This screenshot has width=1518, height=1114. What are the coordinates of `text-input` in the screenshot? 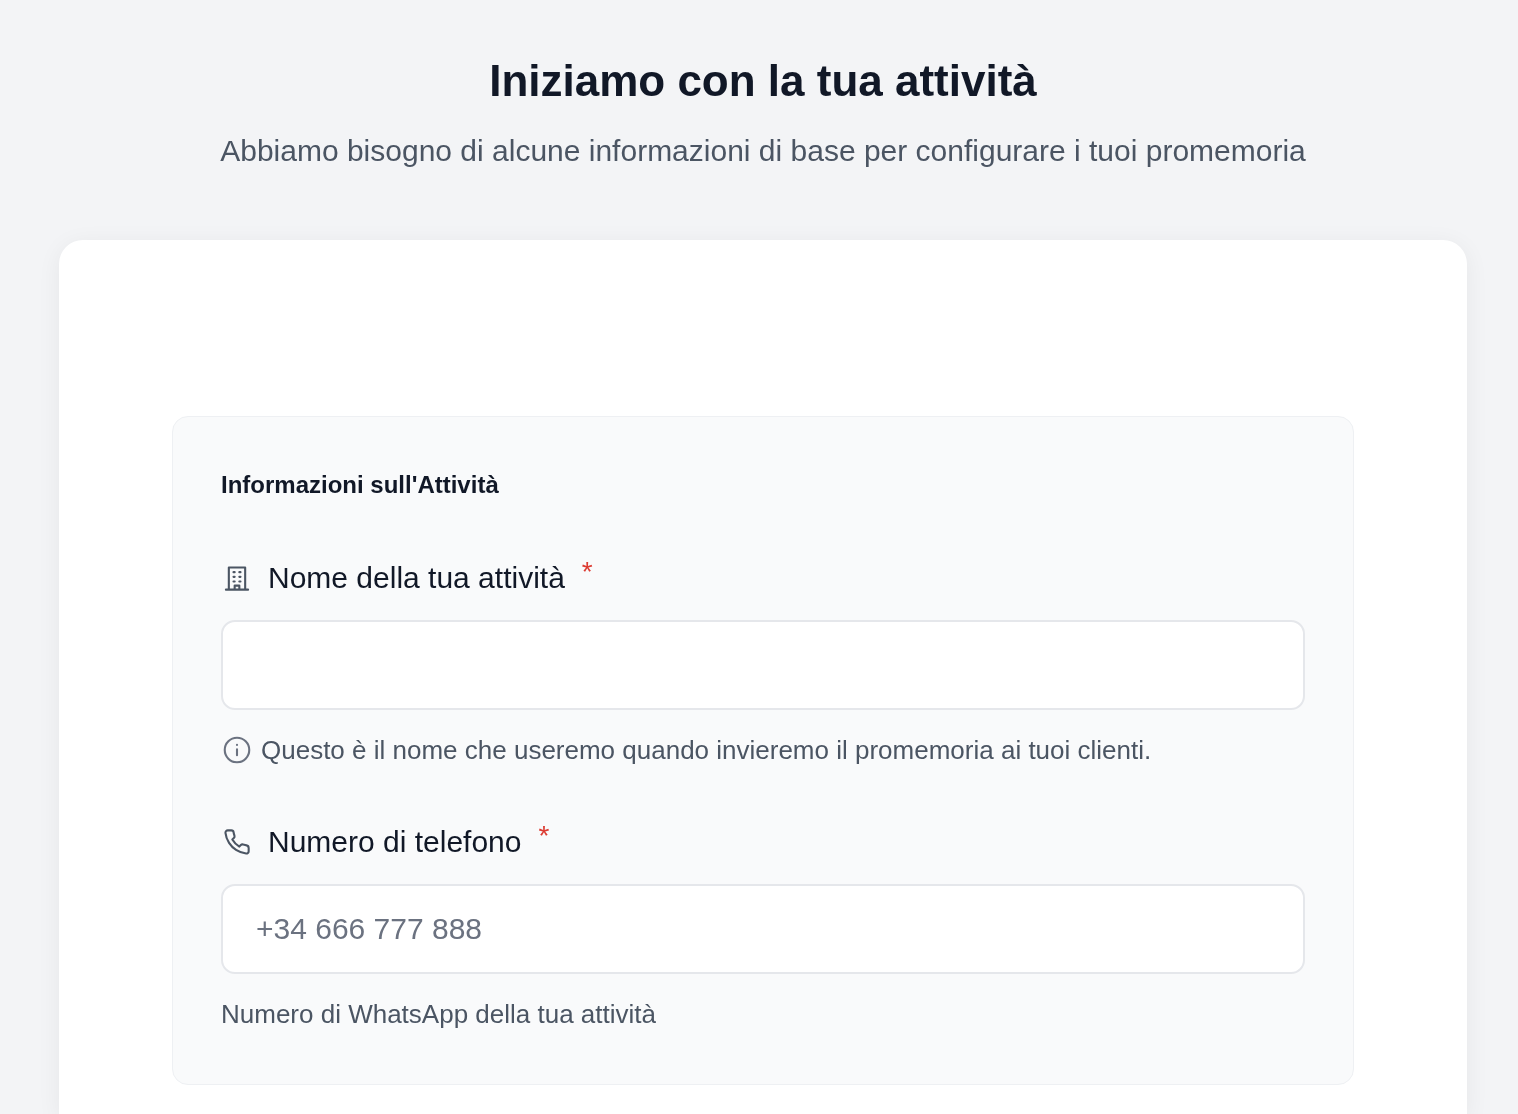 It's located at (763, 665).